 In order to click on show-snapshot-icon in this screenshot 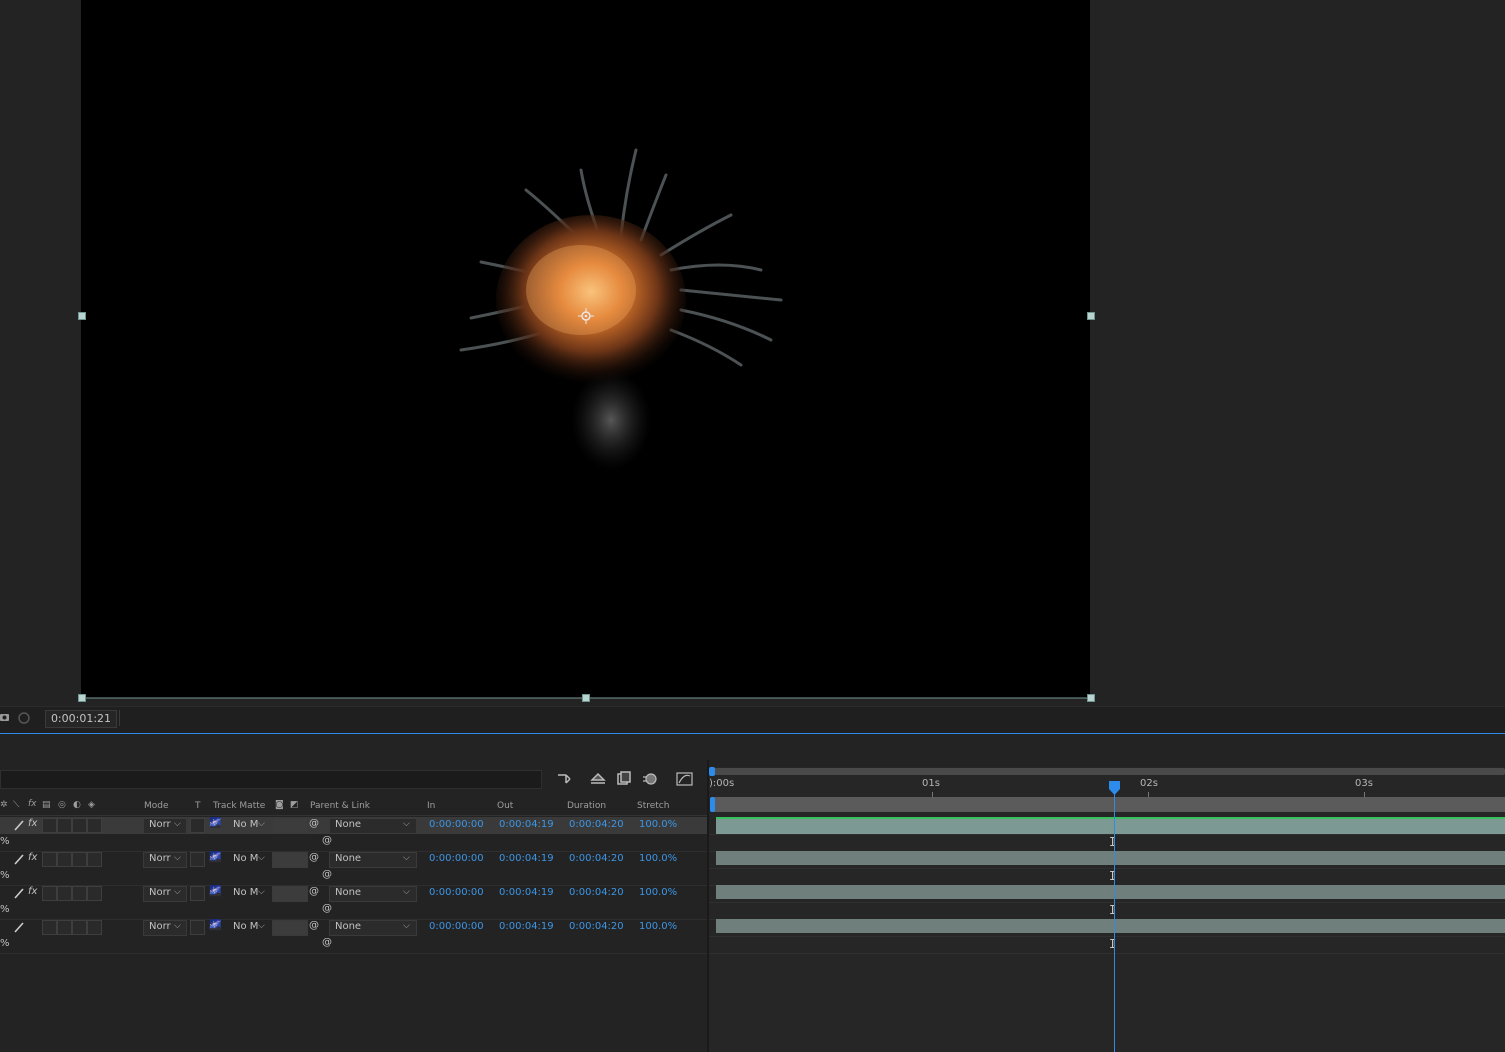, I will do `click(24, 718)`.